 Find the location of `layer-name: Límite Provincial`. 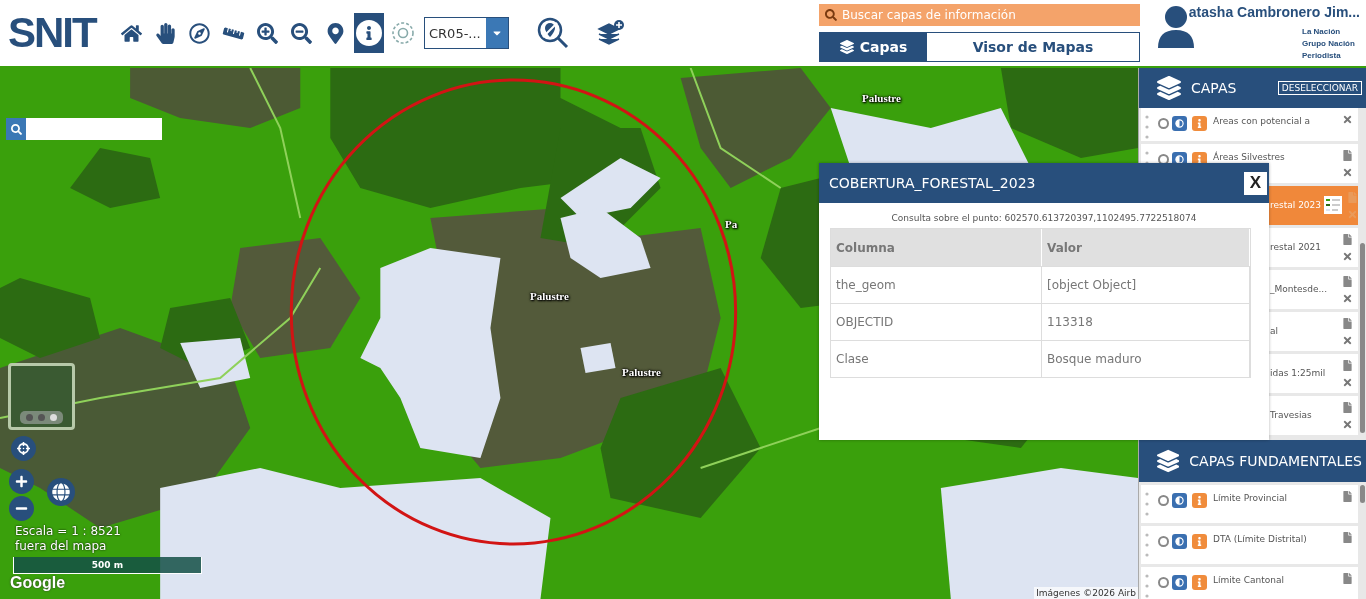

layer-name: Límite Provincial is located at coordinates (1250, 498).